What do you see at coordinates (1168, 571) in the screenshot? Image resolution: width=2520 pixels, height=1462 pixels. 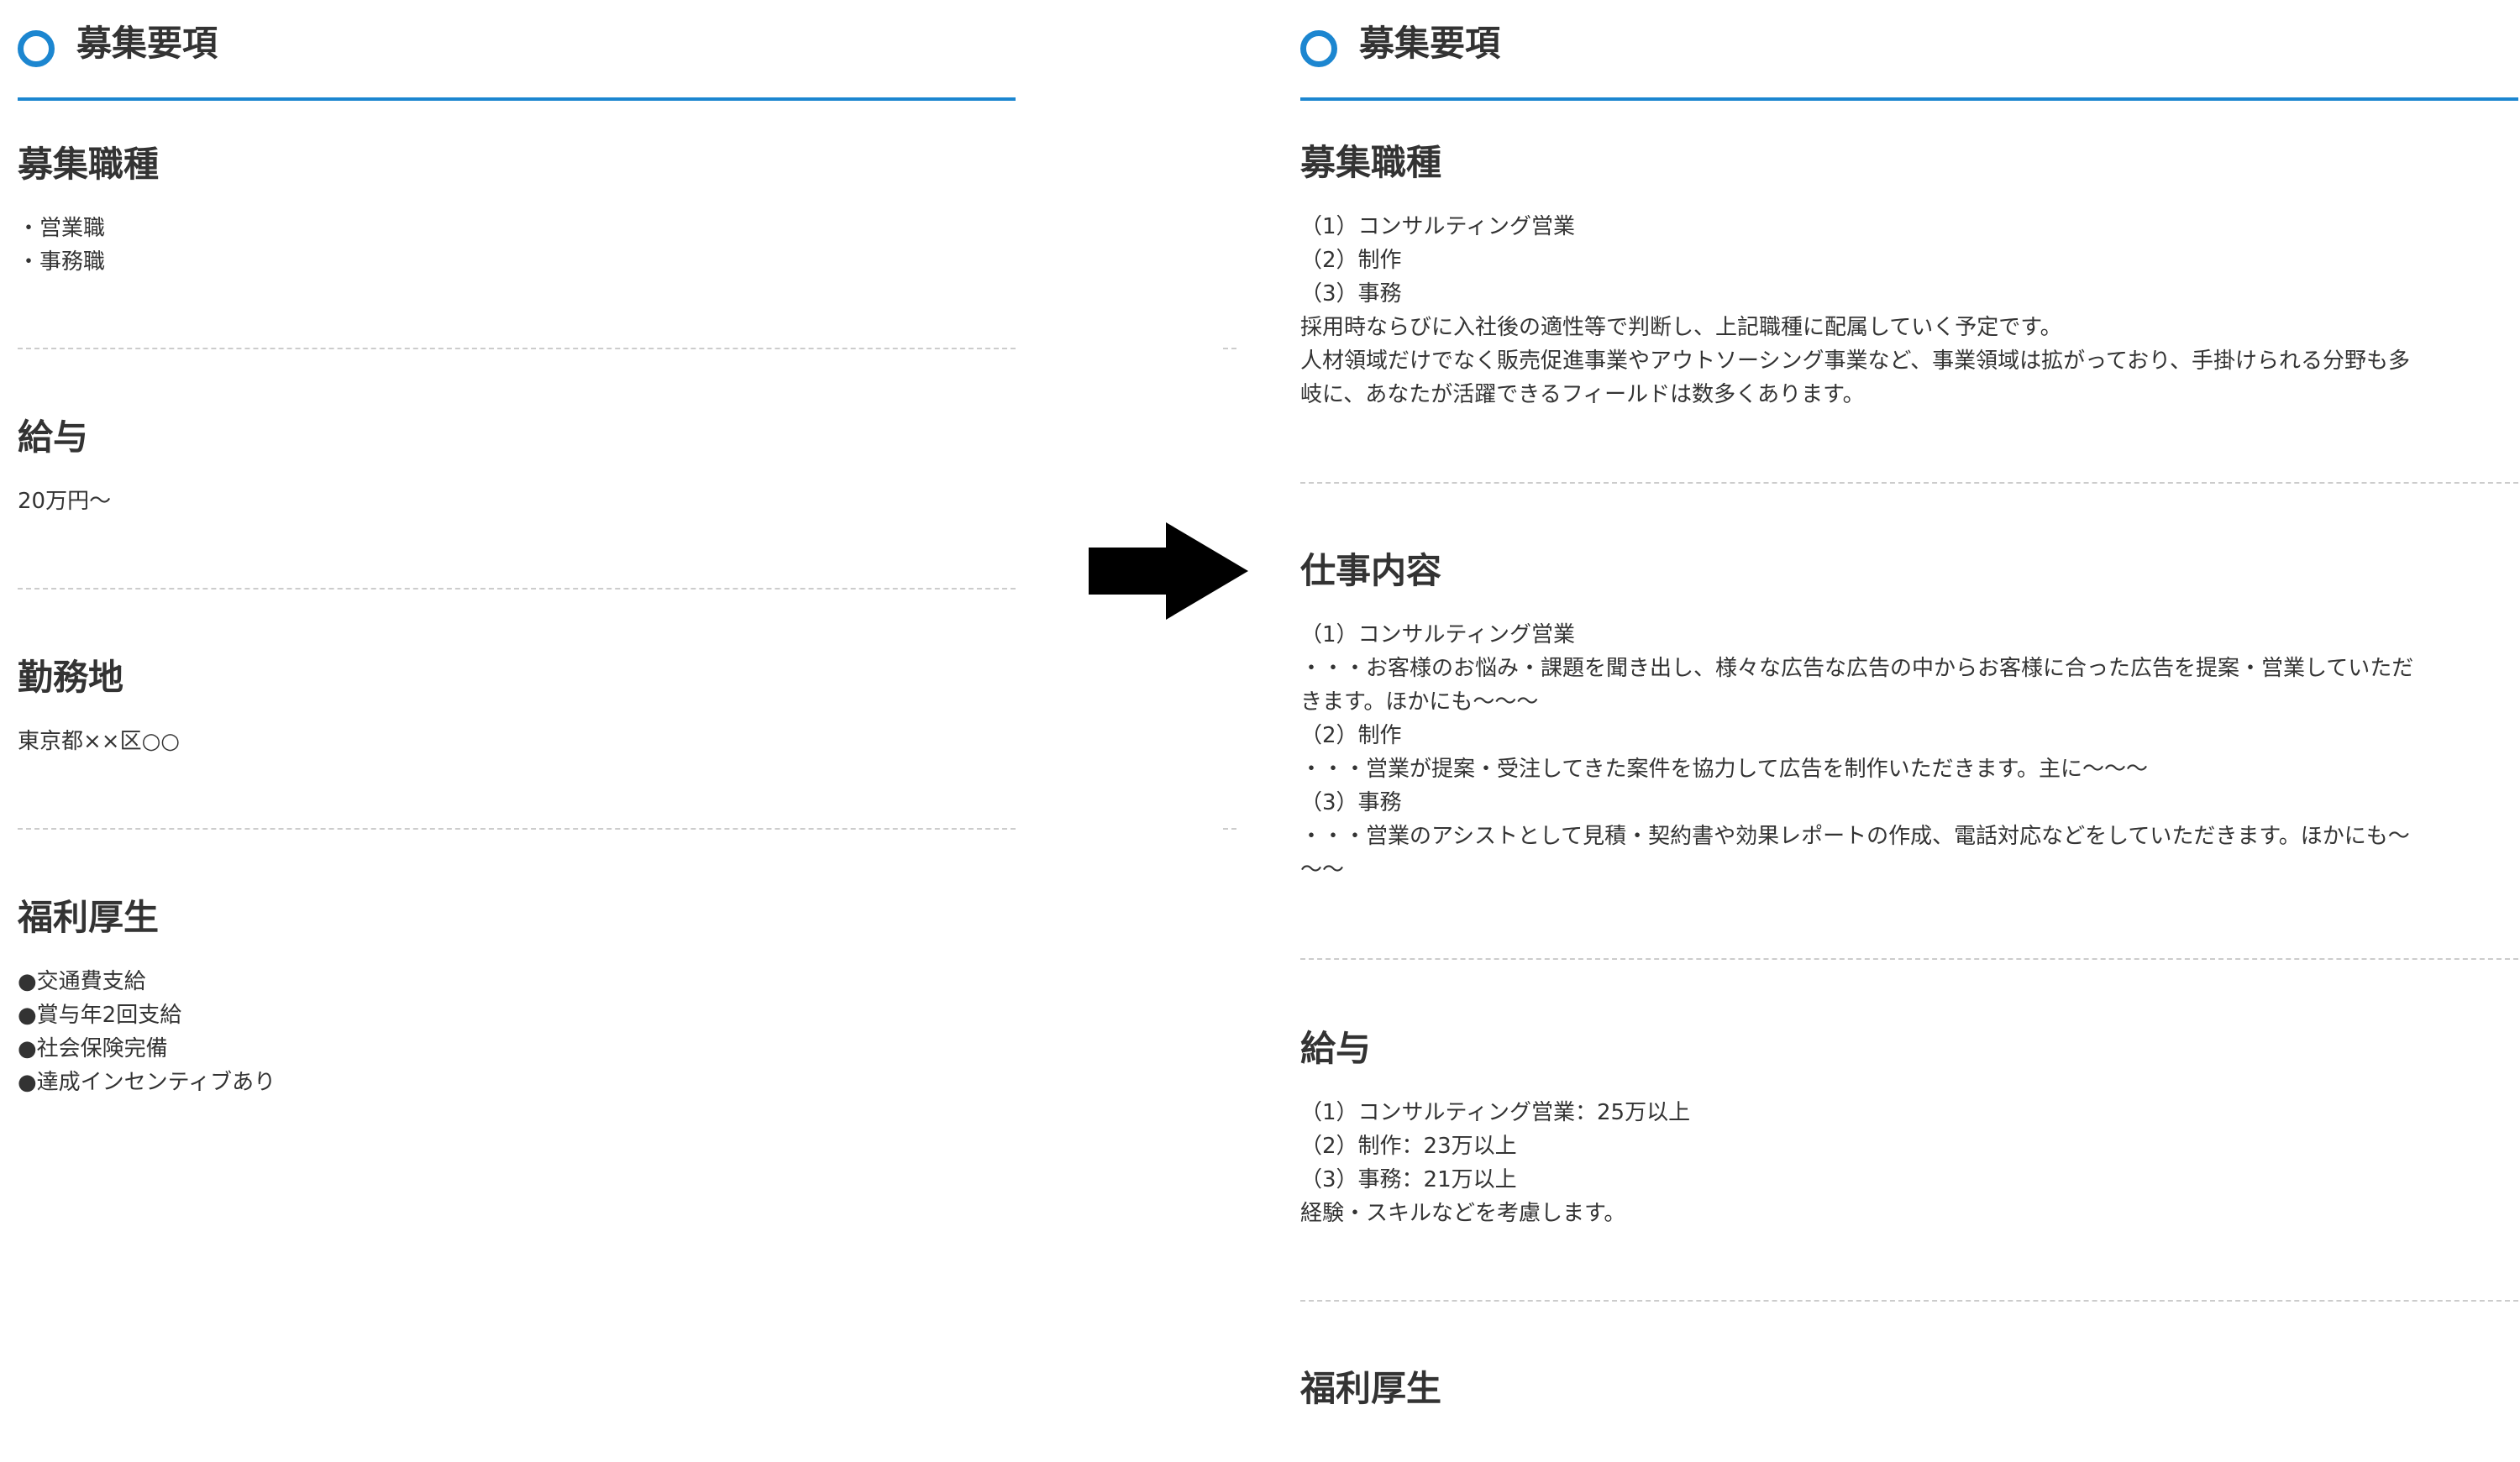 I see `right-arrow-icon` at bounding box center [1168, 571].